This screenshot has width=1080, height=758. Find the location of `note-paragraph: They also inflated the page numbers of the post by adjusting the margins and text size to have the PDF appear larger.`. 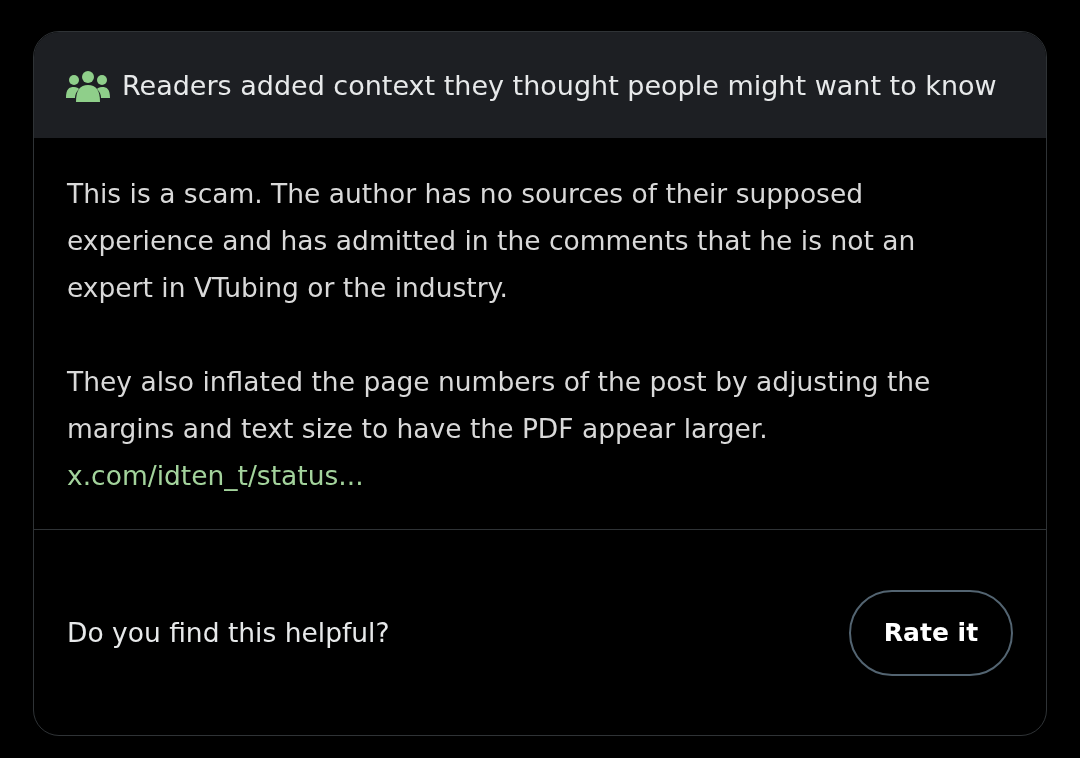

note-paragraph: They also inflated the page numbers of the post by adjusting the margins and text size to have the PDF appear larger. is located at coordinates (499, 405).